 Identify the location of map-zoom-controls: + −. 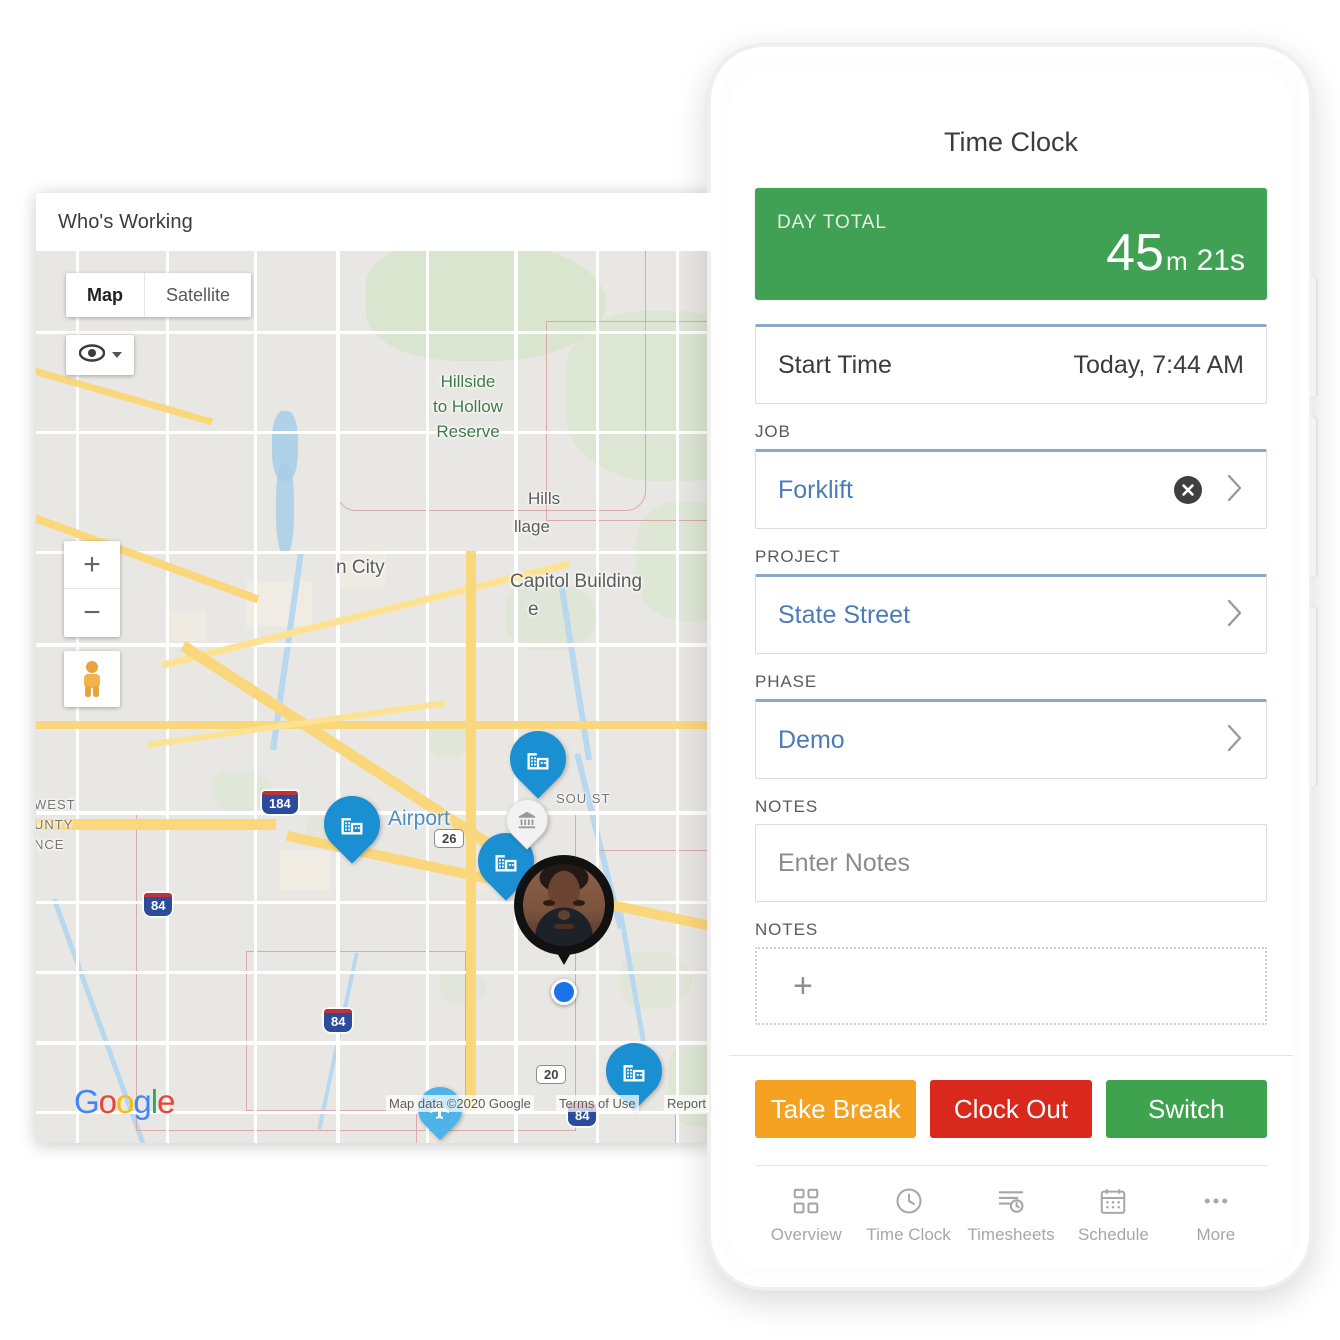
(92, 589).